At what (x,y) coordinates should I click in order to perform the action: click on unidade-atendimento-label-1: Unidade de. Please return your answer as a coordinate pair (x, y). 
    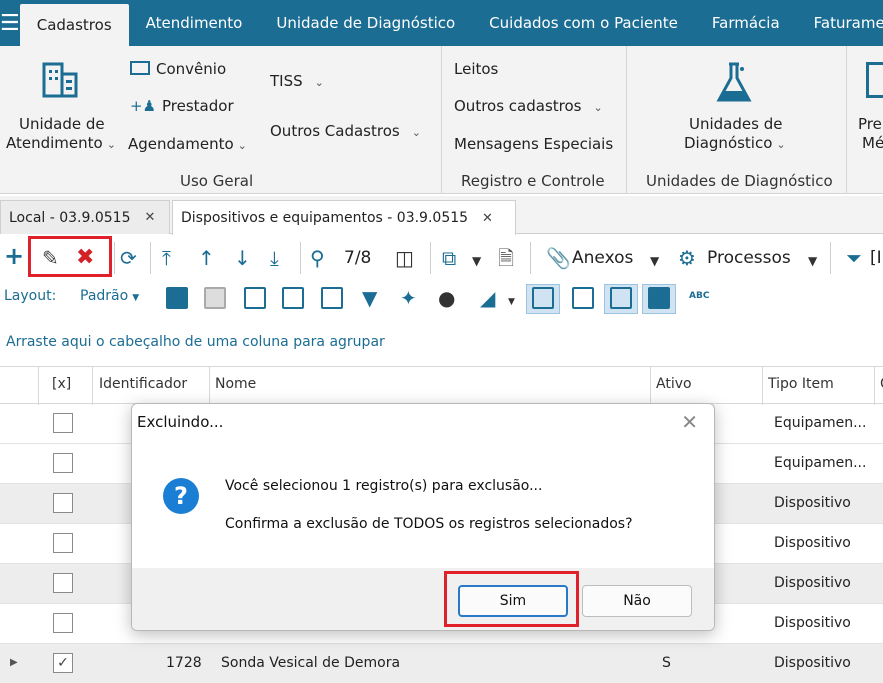
    Looking at the image, I should click on (62, 124).